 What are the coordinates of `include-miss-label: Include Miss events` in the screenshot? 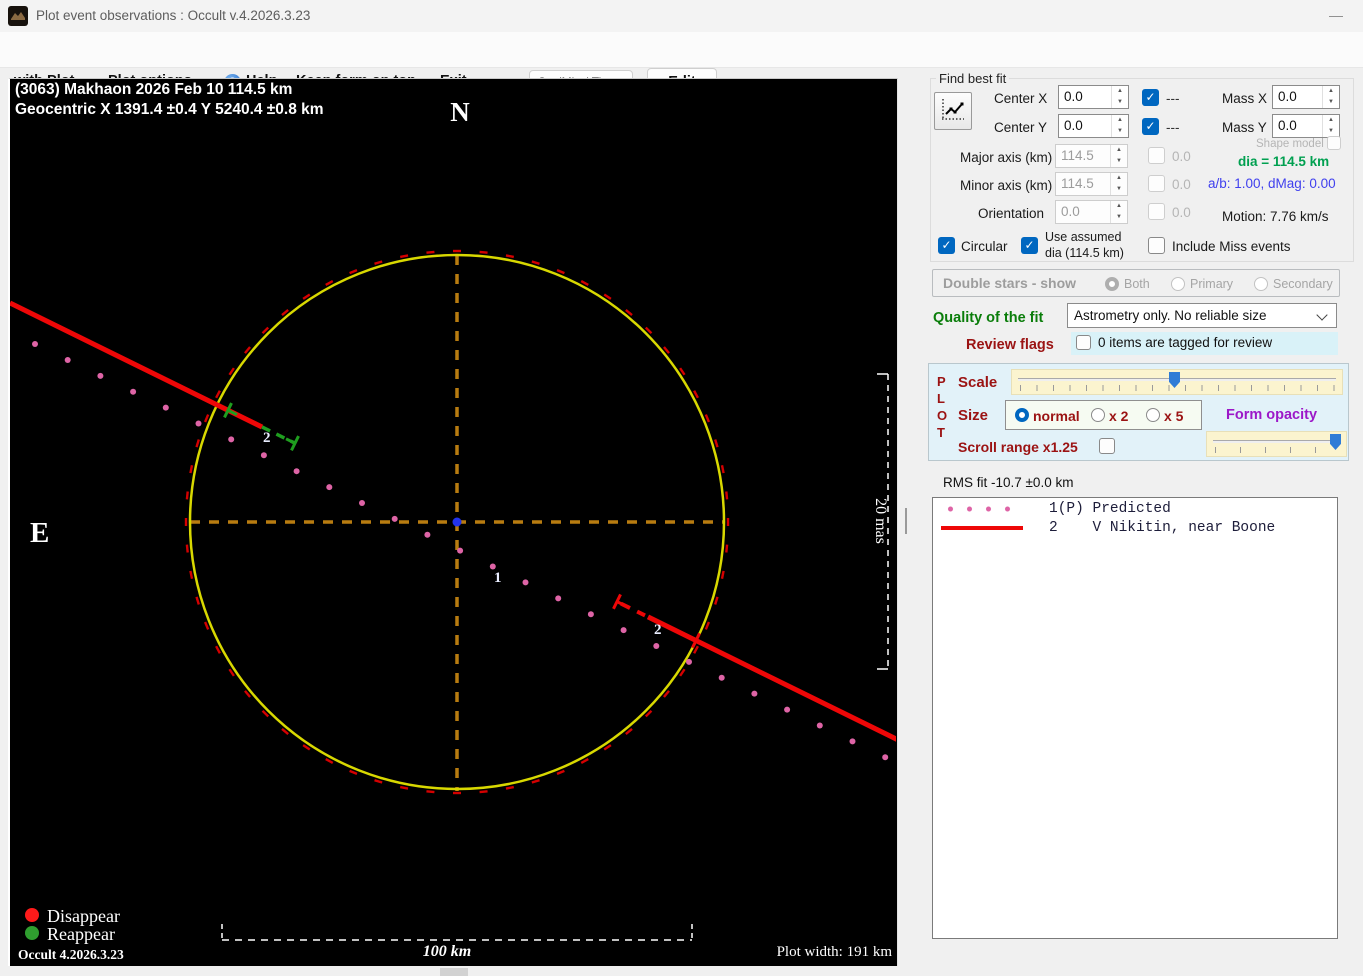 It's located at (1231, 246).